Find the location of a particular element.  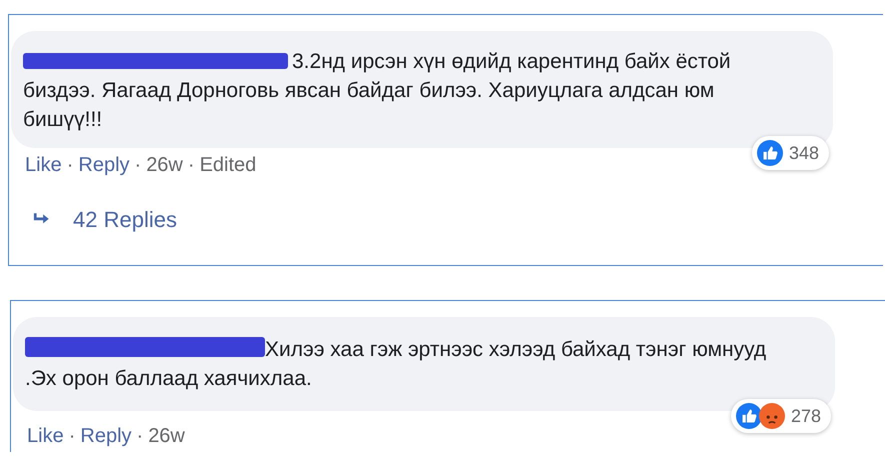

comment-text: Хилээ хаа гэж эртнээс хэлээд байхад тэнэг юмнууд .Эх орон баллаад хаячихлаа. is located at coordinates (396, 364).